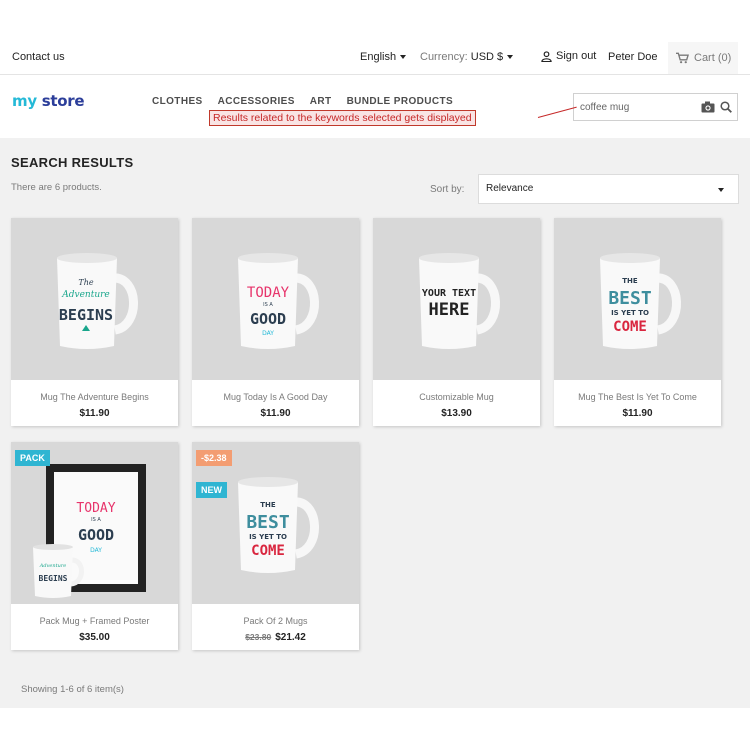 The height and width of the screenshot is (750, 750). I want to click on nav-item-bundle-products: BUNDLE PRODUCTS, so click(400, 101).